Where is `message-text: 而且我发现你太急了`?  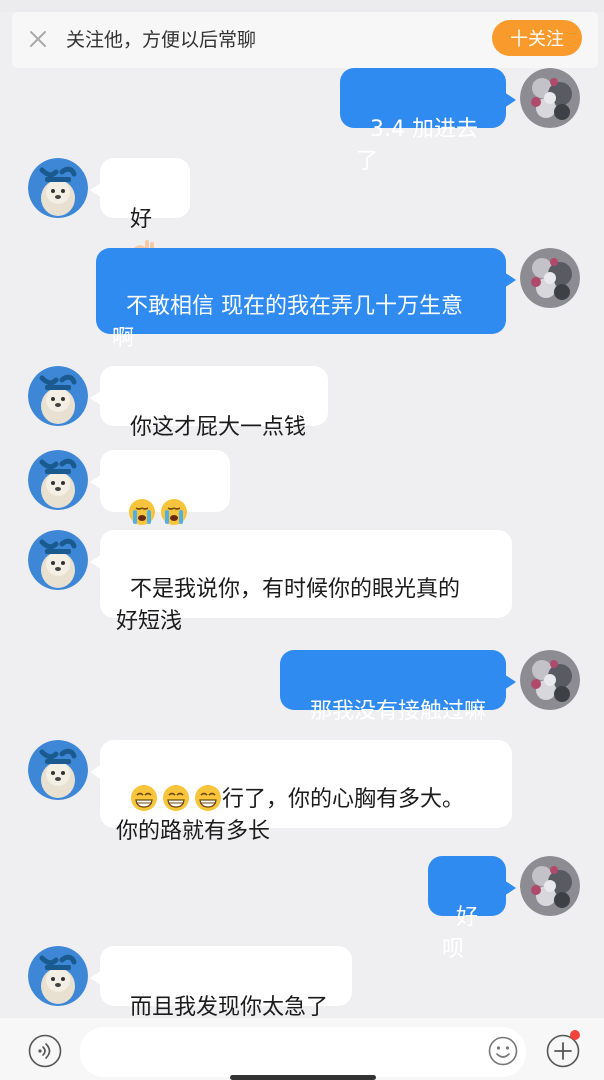 message-text: 而且我发现你太急了 is located at coordinates (229, 1007).